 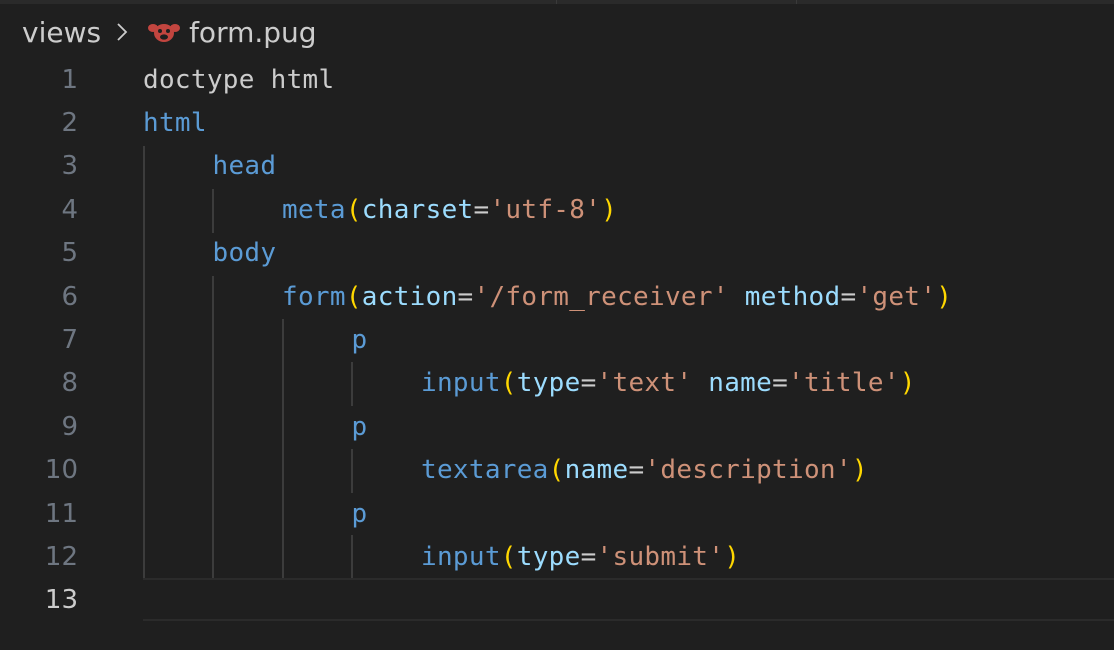 What do you see at coordinates (69, 166) in the screenshot?
I see `line-number: 3` at bounding box center [69, 166].